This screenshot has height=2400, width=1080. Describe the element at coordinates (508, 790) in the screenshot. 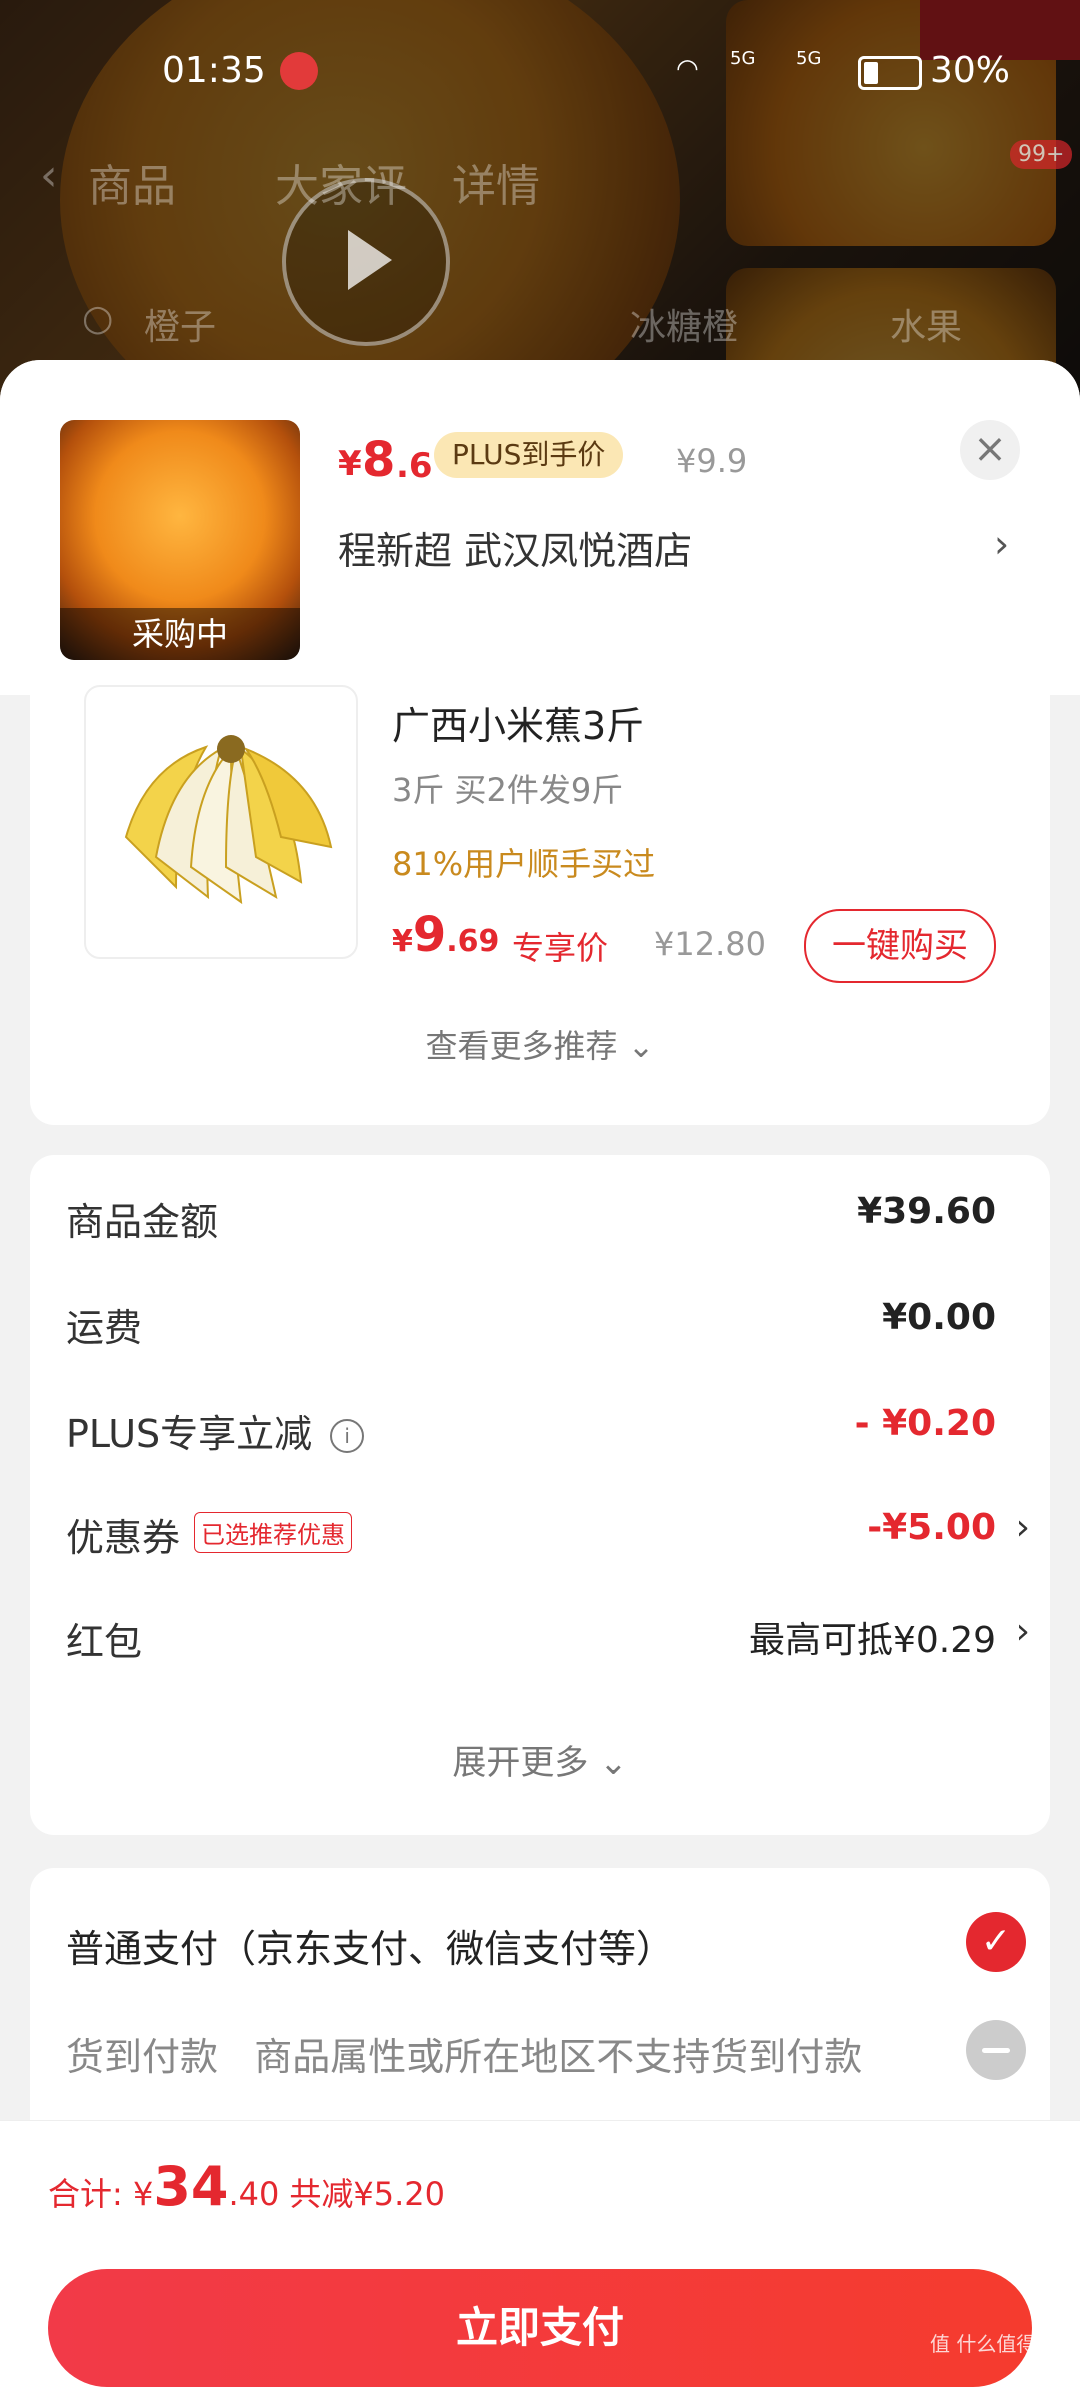

I see `reco-spec: 3斤 买2件发9斤` at that location.